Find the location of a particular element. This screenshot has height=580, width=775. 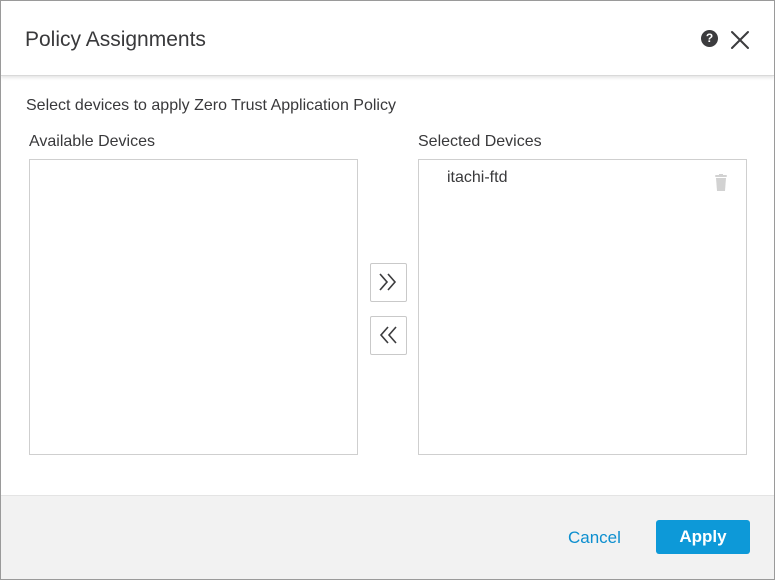

add-all-button is located at coordinates (388, 282).